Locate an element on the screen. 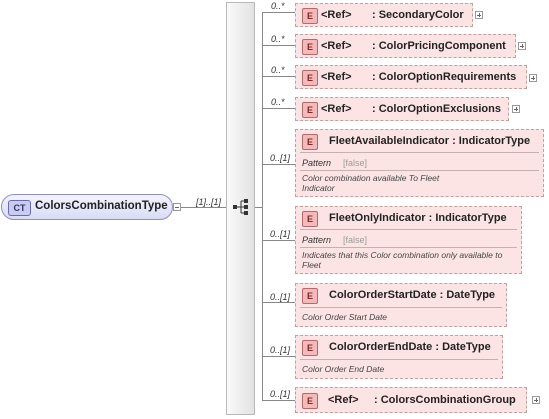  element-secondary-color: E <Ref> : SecondaryColor is located at coordinates (384, 15).